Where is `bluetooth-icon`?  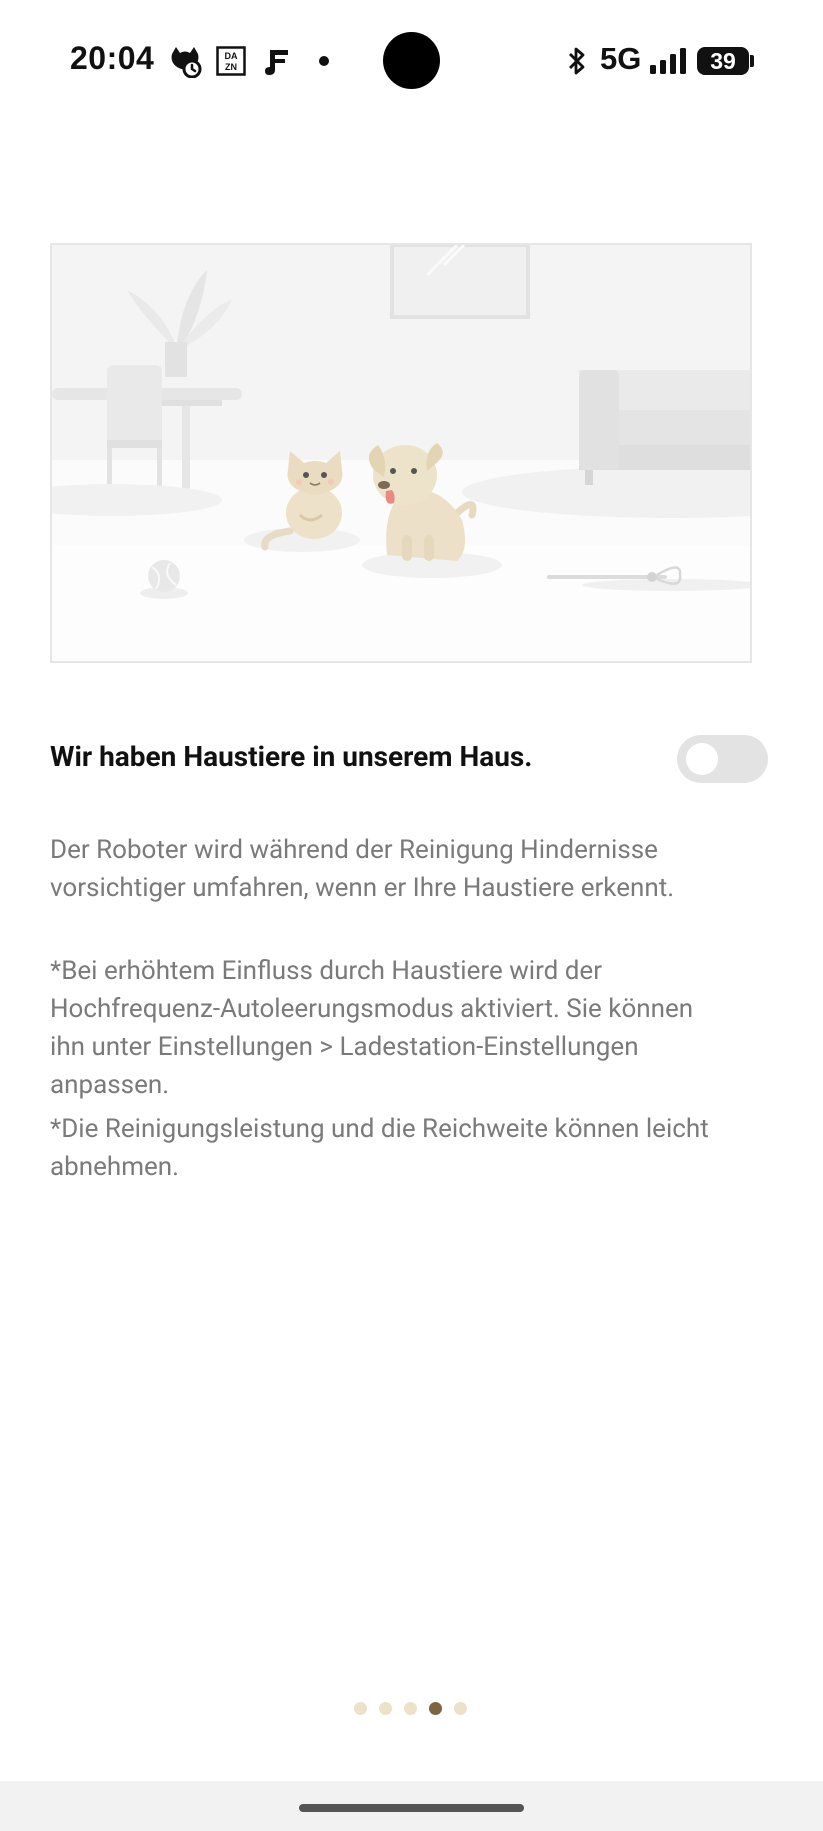
bluetooth-icon is located at coordinates (577, 61).